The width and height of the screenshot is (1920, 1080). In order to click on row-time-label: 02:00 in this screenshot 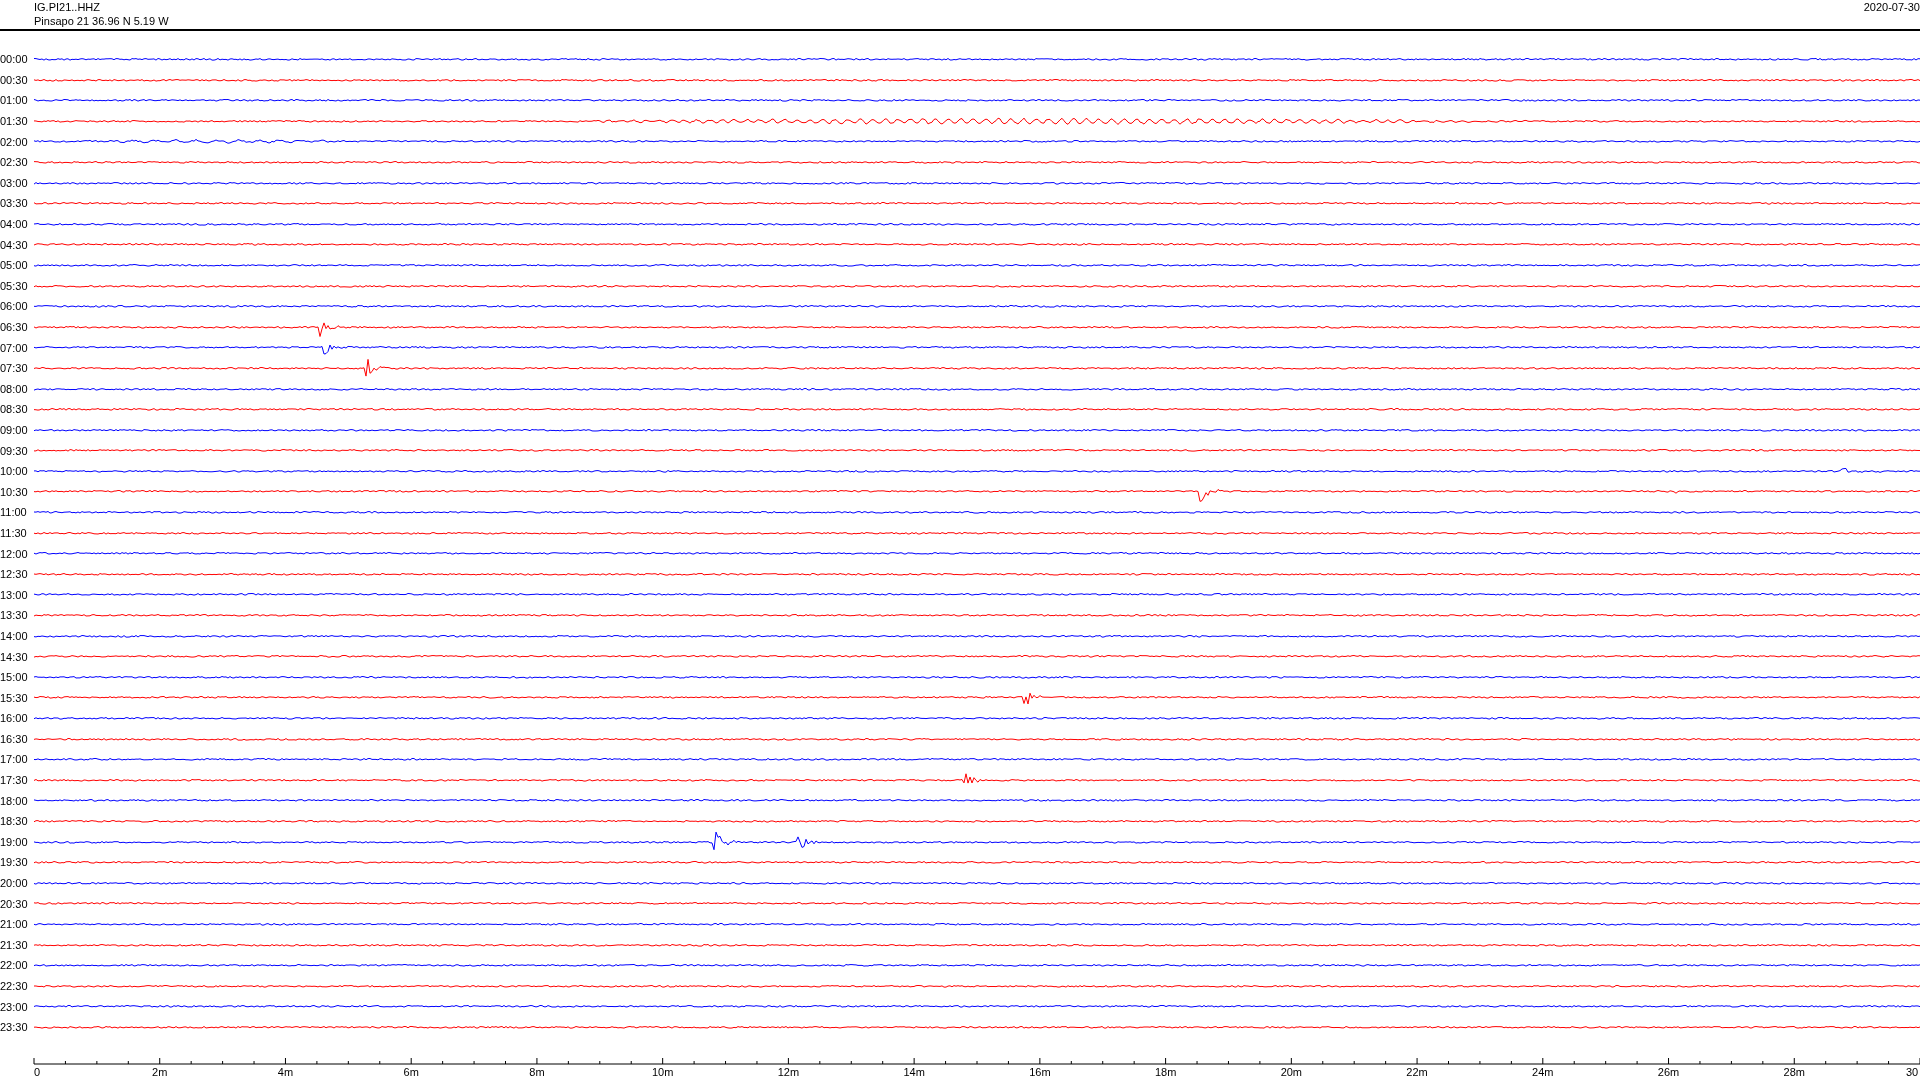, I will do `click(14, 141)`.